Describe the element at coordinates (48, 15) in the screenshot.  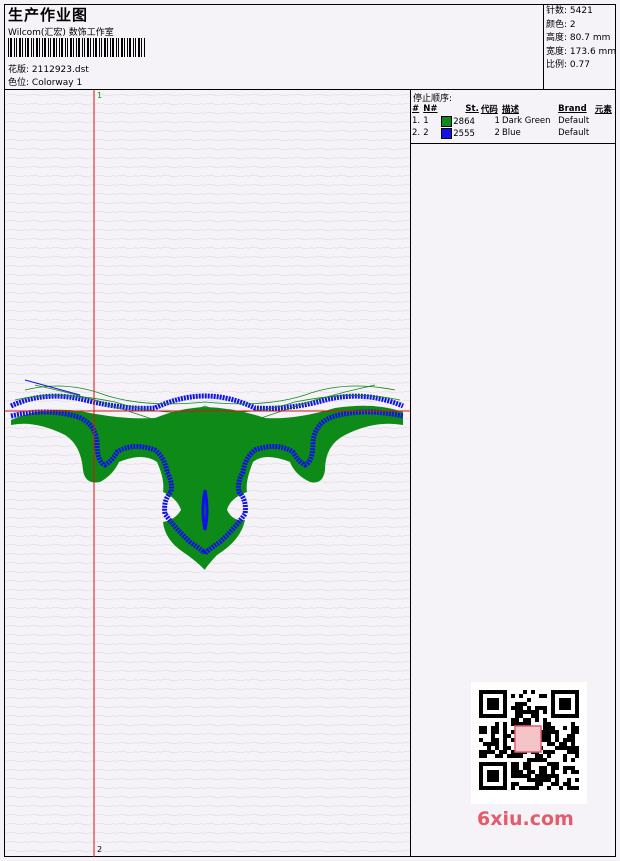
I see `page-title: 生产作业图` at that location.